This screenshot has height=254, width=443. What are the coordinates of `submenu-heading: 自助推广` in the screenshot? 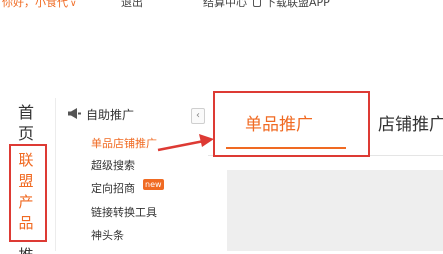 It's located at (110, 115).